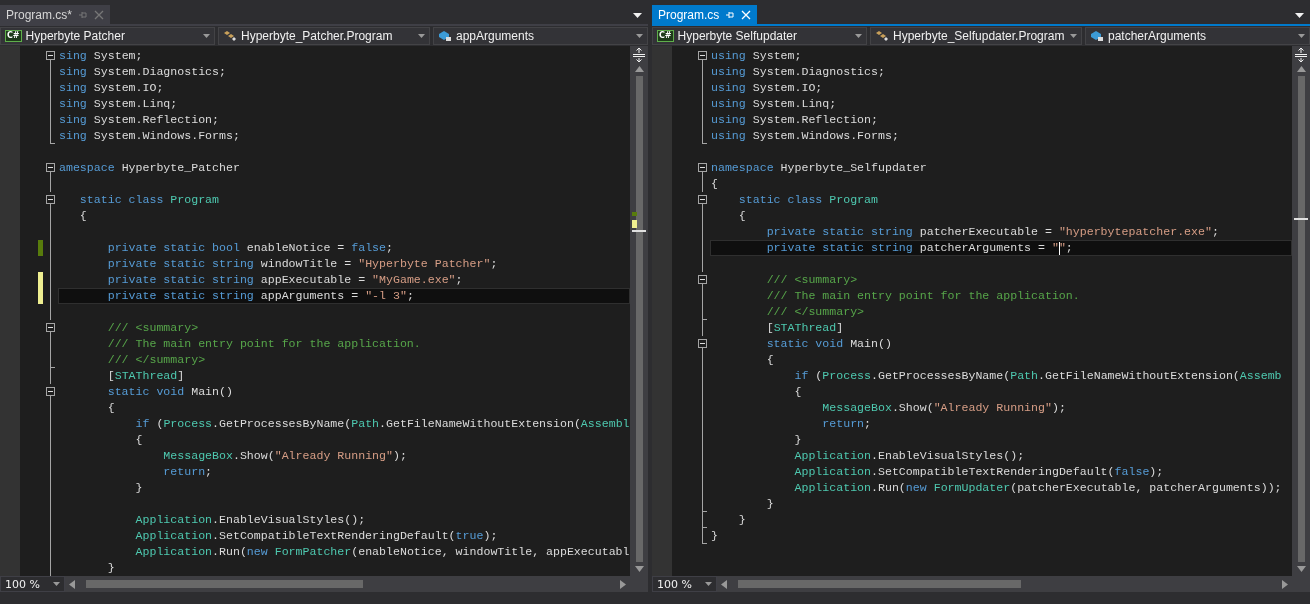 The image size is (1310, 604). What do you see at coordinates (979, 36) in the screenshot?
I see `dropdown-label: Hyperbyte_Selfupdater.Program` at bounding box center [979, 36].